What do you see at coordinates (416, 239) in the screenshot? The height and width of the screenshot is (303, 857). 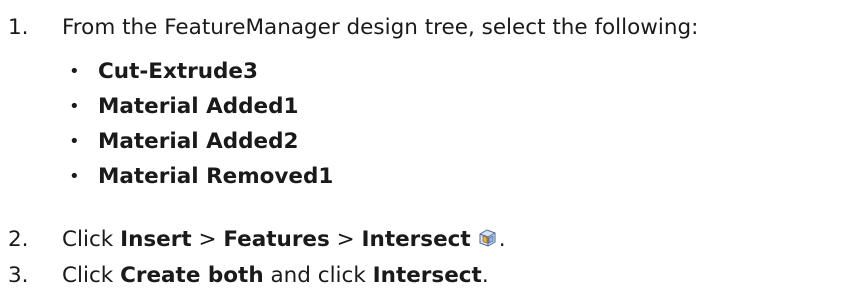 I see `menu-intersect: Intersect` at bounding box center [416, 239].